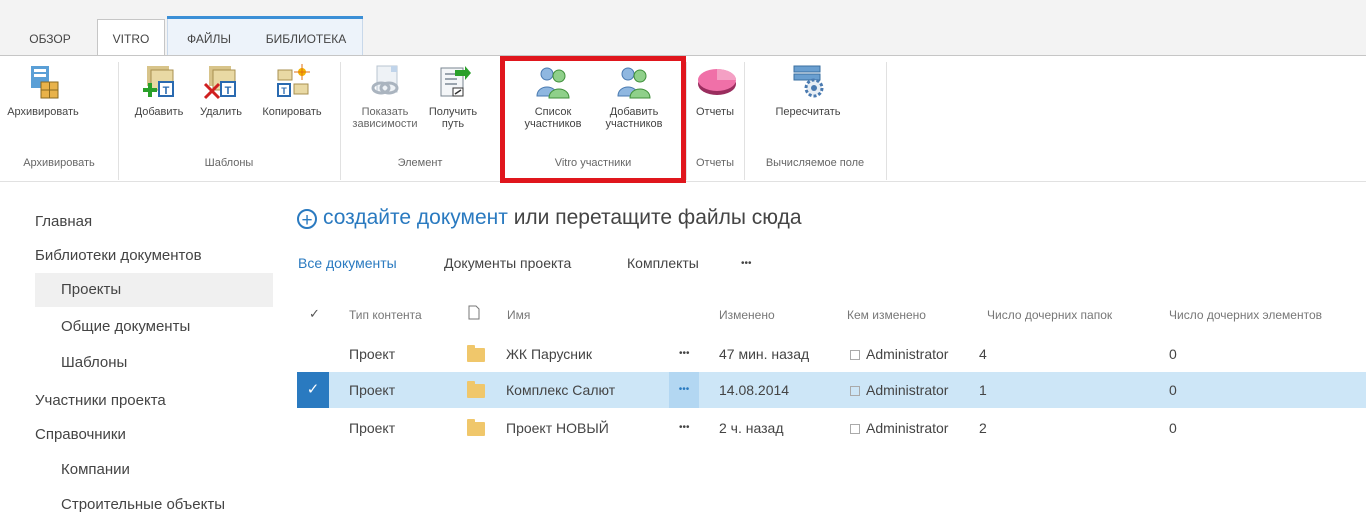 The width and height of the screenshot is (1366, 522). What do you see at coordinates (50, 37) in the screenshot?
I see `tab-overview: ОБЗОР` at bounding box center [50, 37].